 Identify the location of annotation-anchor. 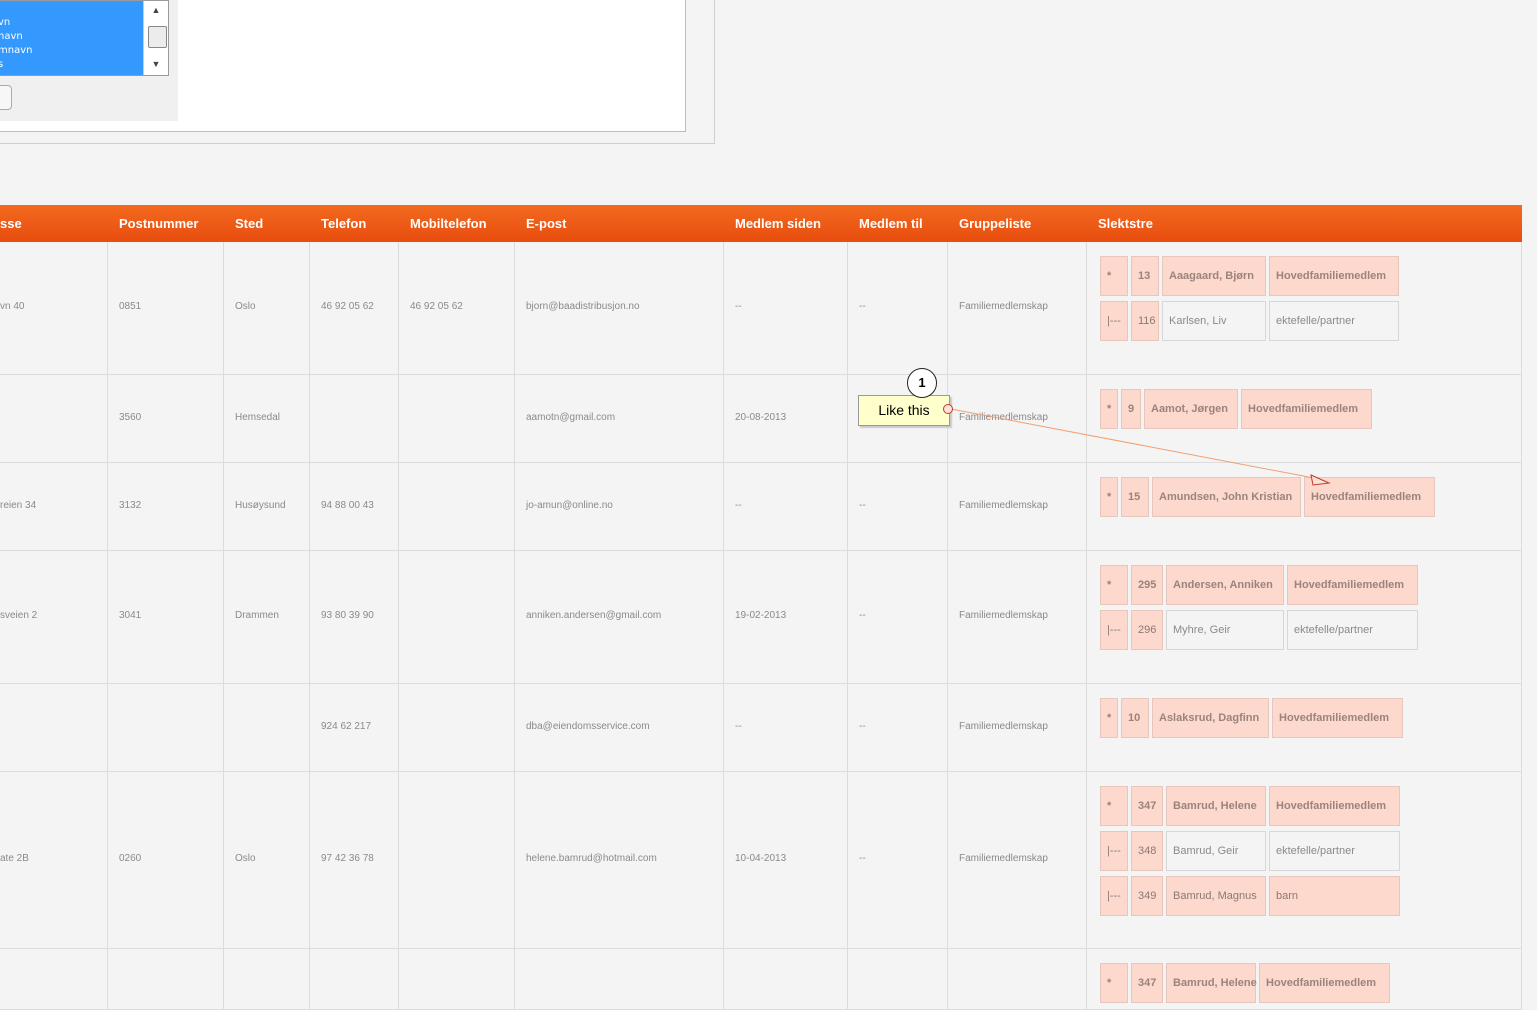
(948, 409).